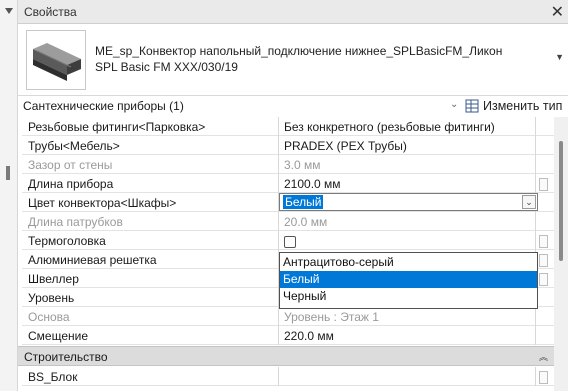 The image size is (568, 391). What do you see at coordinates (407, 145) in the screenshot?
I see `property-value: PRADEX (PEX Трубы)` at bounding box center [407, 145].